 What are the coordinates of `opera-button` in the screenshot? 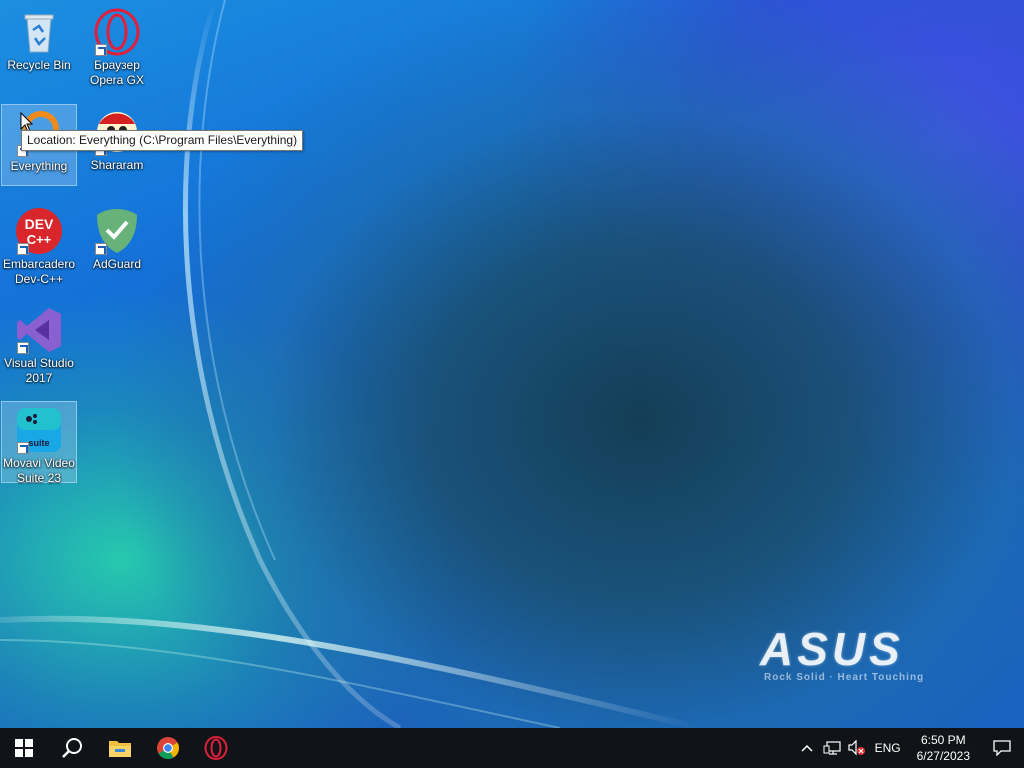 It's located at (216, 748).